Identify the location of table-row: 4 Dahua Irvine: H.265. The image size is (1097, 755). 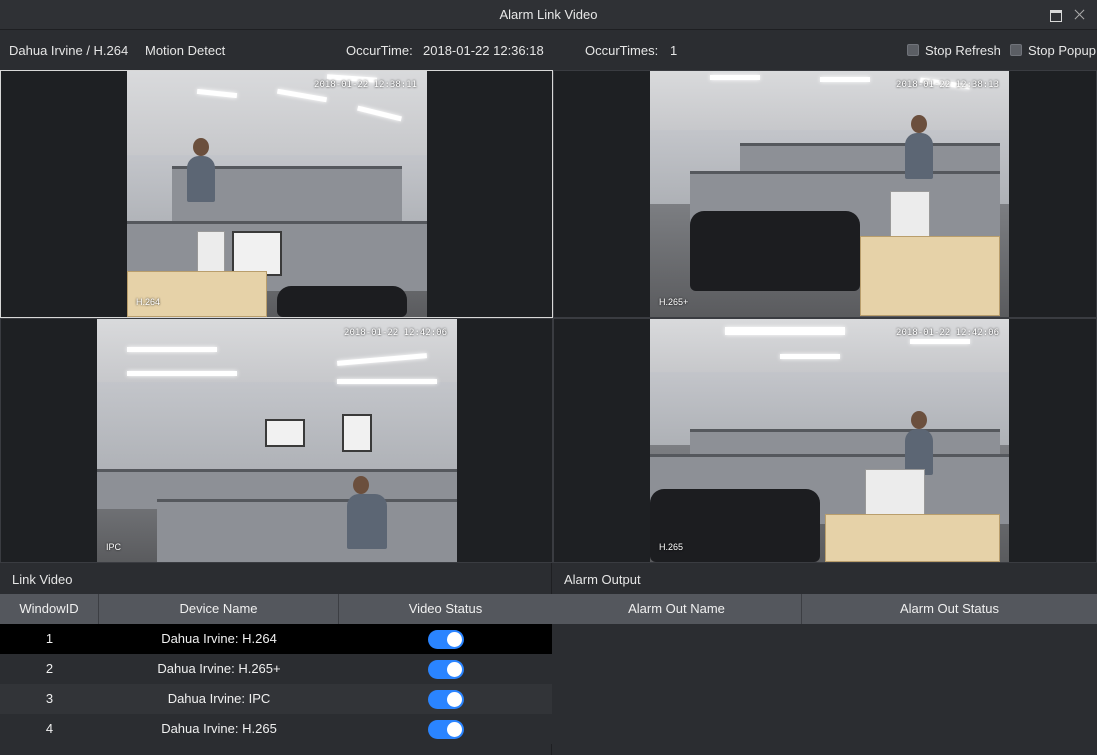
(276, 729).